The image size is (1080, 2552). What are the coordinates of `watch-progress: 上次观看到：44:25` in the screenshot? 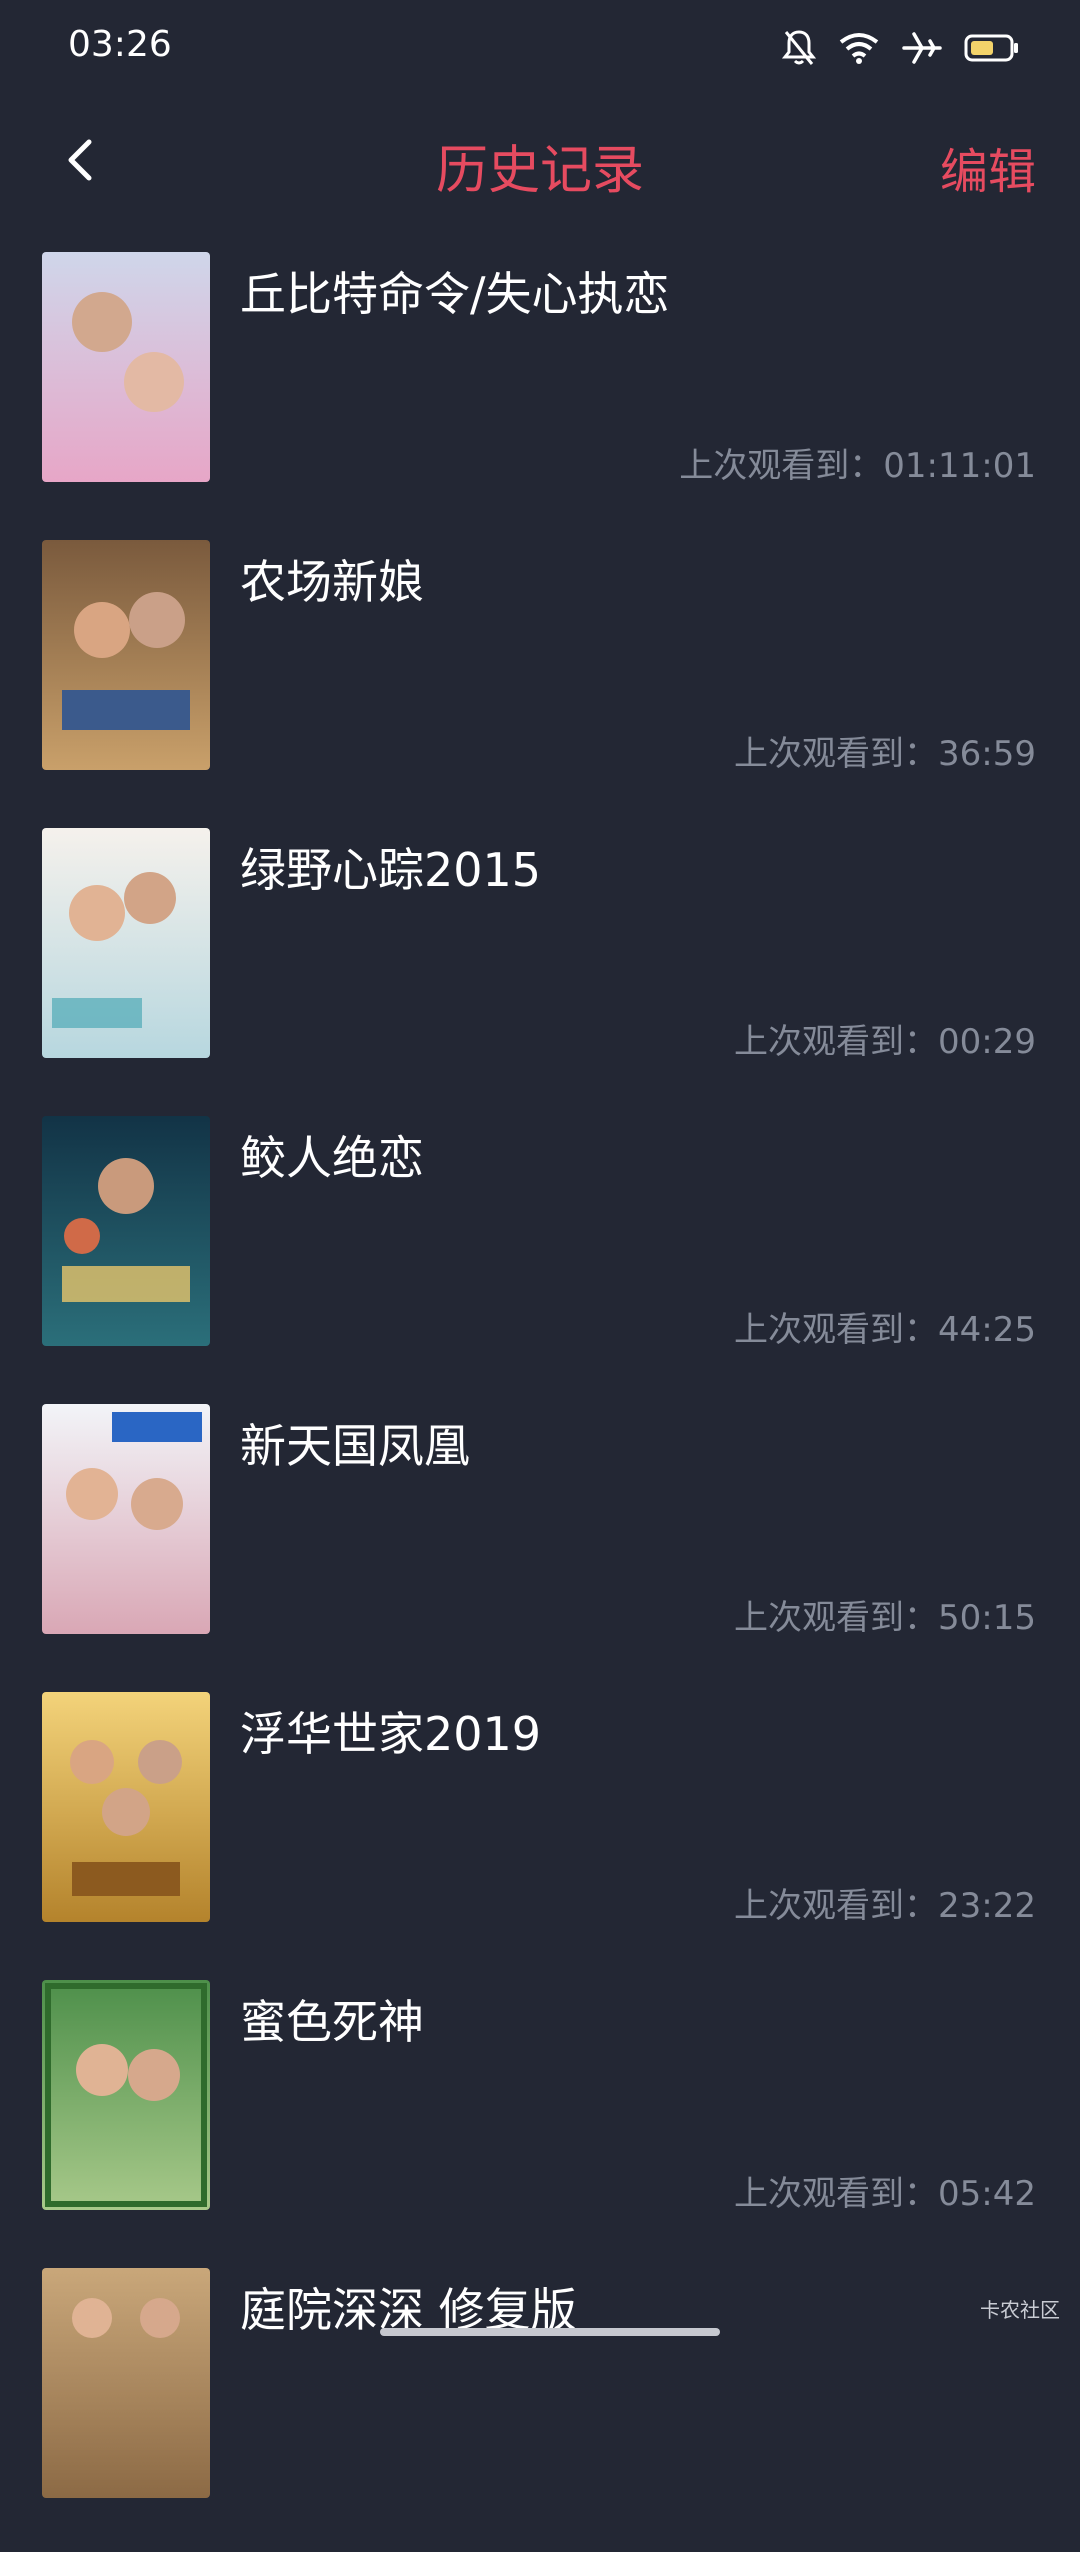 It's located at (885, 1330).